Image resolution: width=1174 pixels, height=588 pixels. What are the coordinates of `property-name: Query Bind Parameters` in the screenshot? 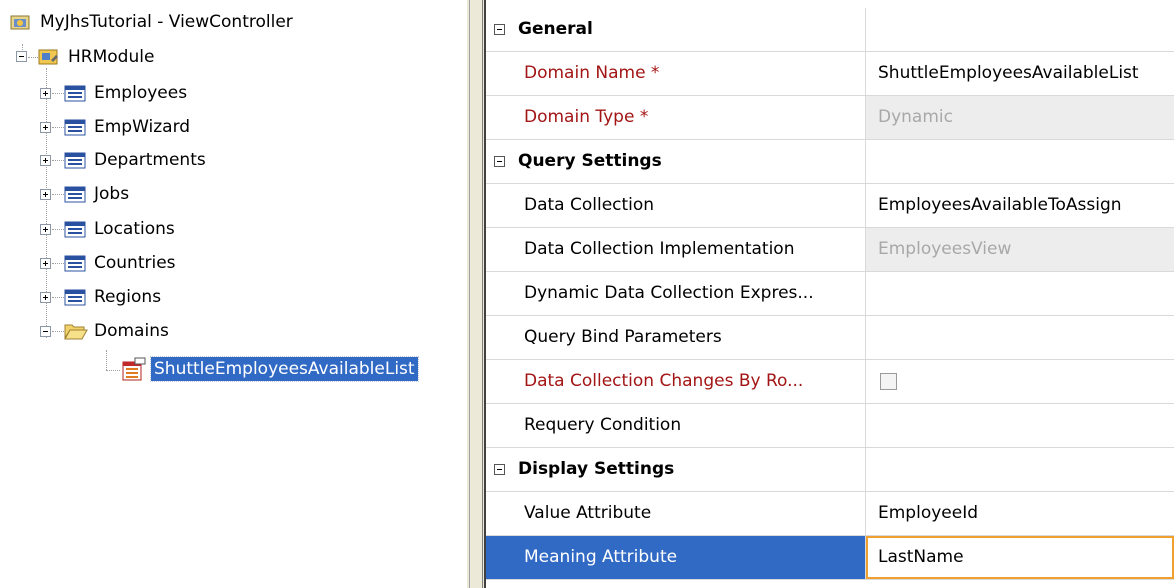 It's located at (676, 337).